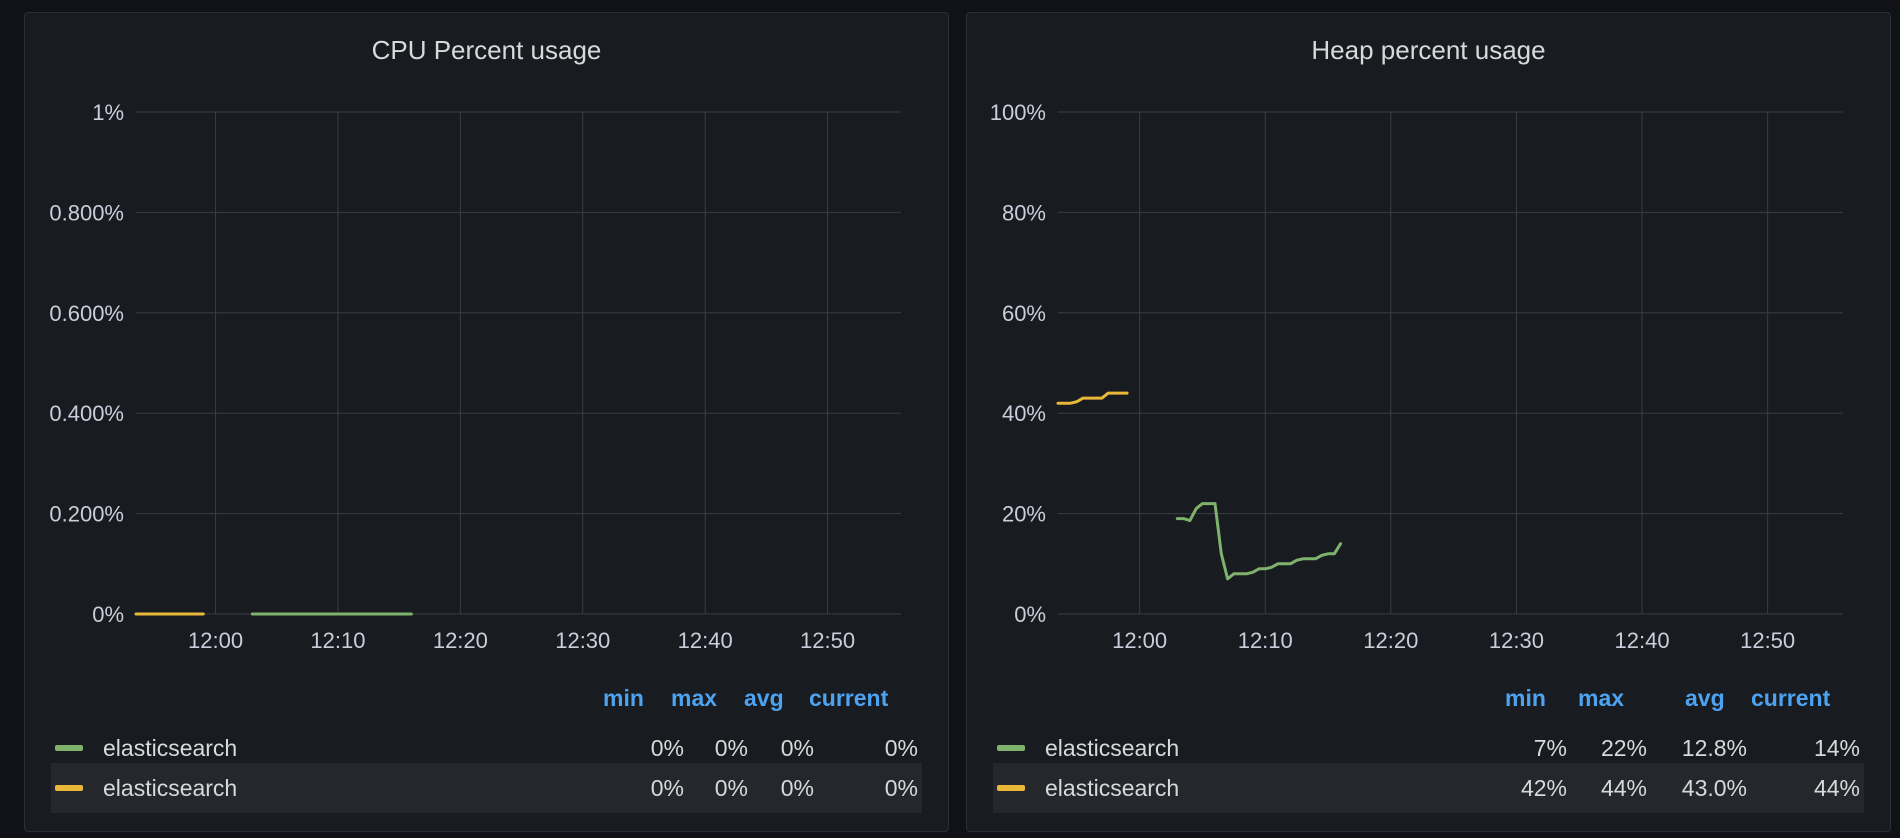 This screenshot has height=838, width=1900. Describe the element at coordinates (1024, 313) in the screenshot. I see `y-tick-label: 60%` at that location.